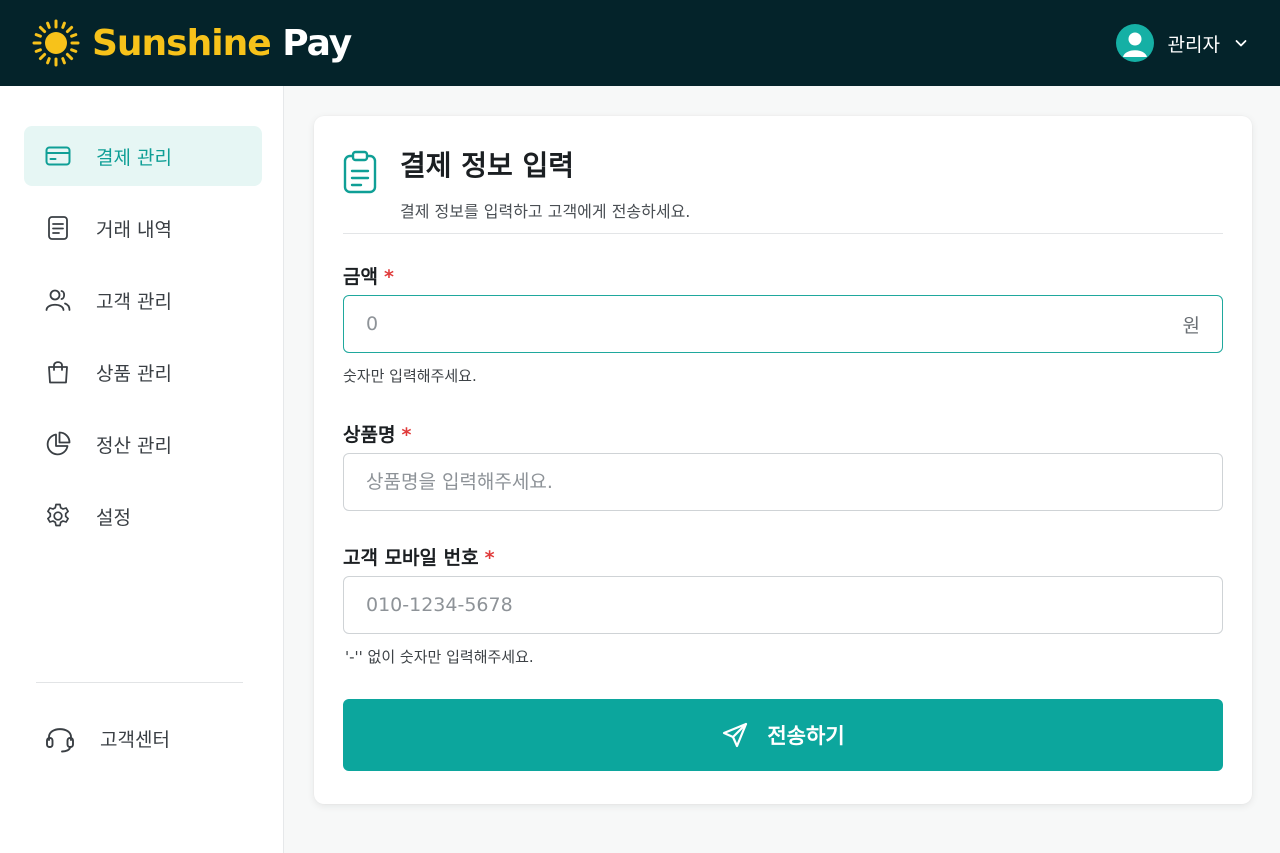 This screenshot has height=853, width=1280. What do you see at coordinates (783, 233) in the screenshot?
I see `card-divider` at bounding box center [783, 233].